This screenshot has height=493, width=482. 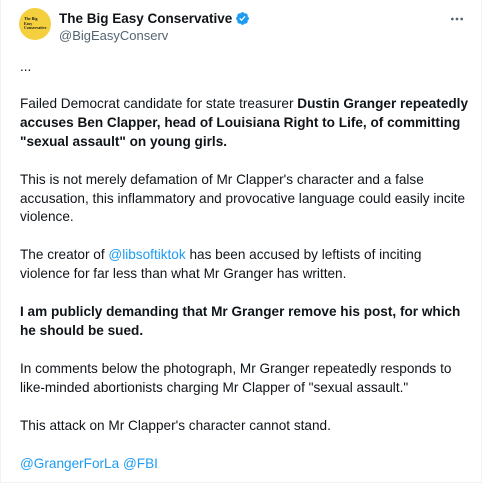 I want to click on avatar-logo-text: The Big Easy Conservative, so click(x=35, y=23).